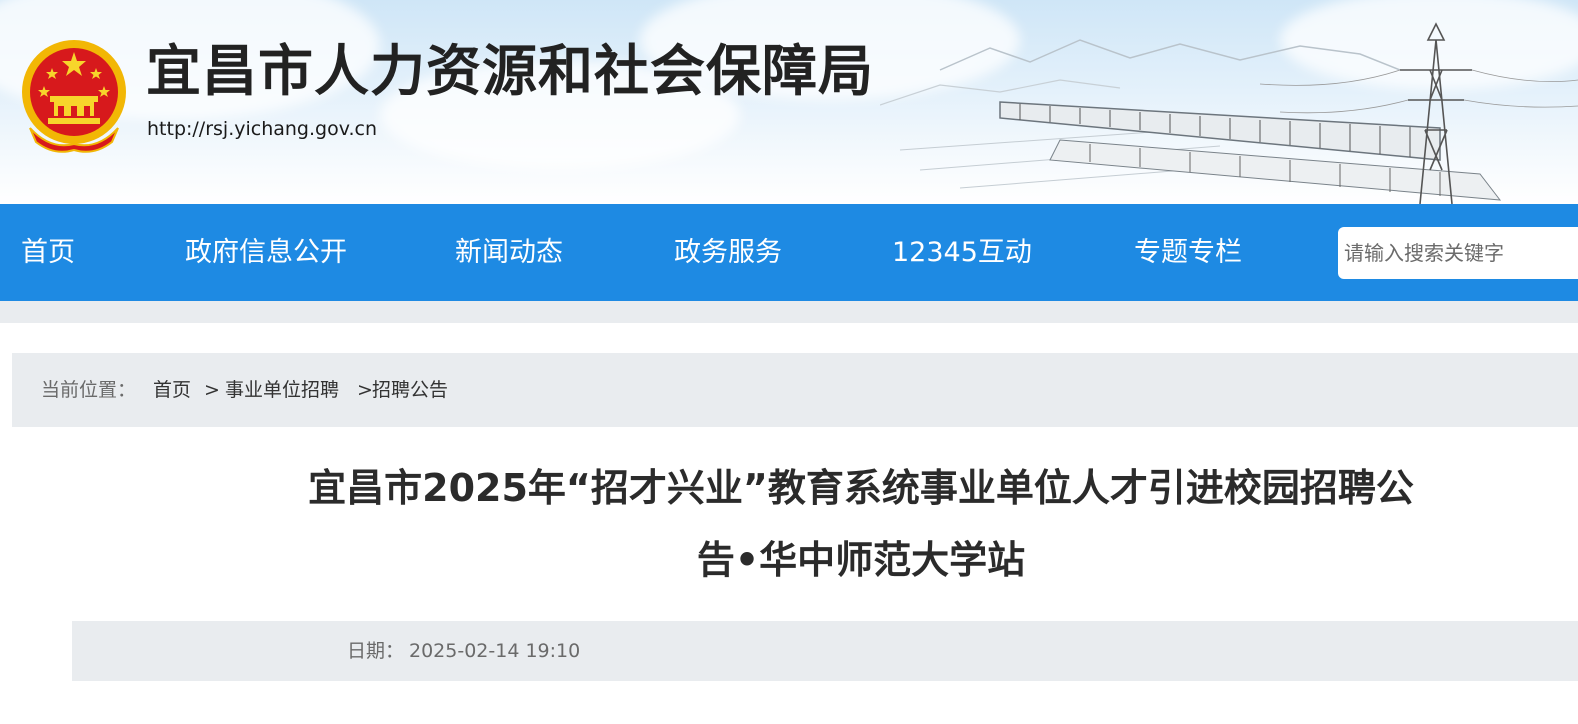 Image resolution: width=1578 pixels, height=724 pixels. Describe the element at coordinates (825, 651) in the screenshot. I see `article-meta: 日期： 2025-02-14 19:10` at that location.